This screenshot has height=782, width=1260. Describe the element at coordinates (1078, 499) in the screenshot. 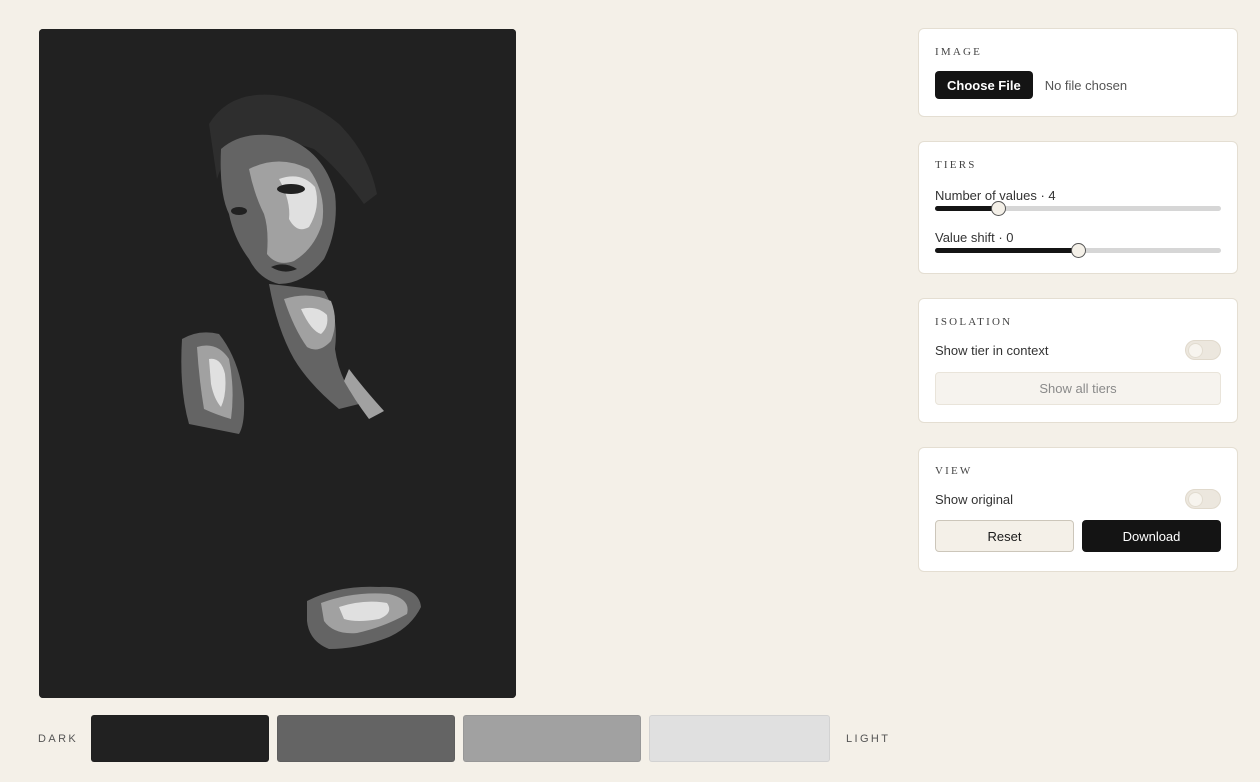

I see `show-original-row: Show original` at that location.